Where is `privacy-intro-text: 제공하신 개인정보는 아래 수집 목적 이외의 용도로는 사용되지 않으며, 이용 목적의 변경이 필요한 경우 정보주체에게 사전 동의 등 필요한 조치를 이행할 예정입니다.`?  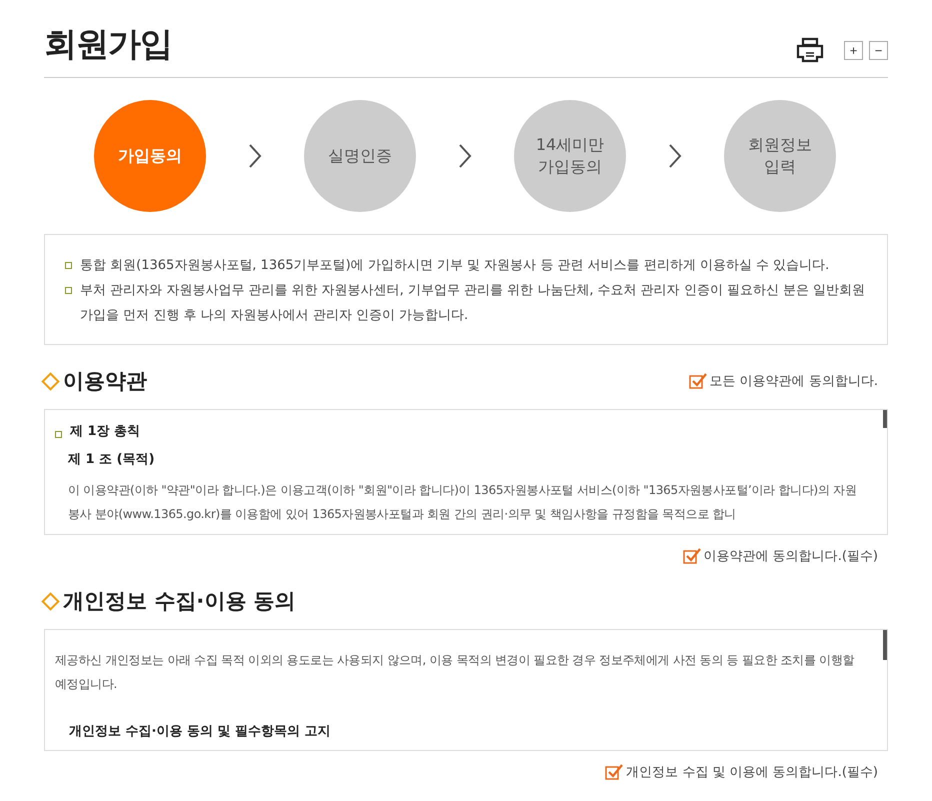 privacy-intro-text: 제공하신 개인정보는 아래 수집 목적 이외의 용도로는 사용되지 않으며, 이용 목적의 변경이 필요한 경우 정보주체에게 사전 동의 등 필요한 조치를 이행할 예정입니다. is located at coordinates (455, 672).